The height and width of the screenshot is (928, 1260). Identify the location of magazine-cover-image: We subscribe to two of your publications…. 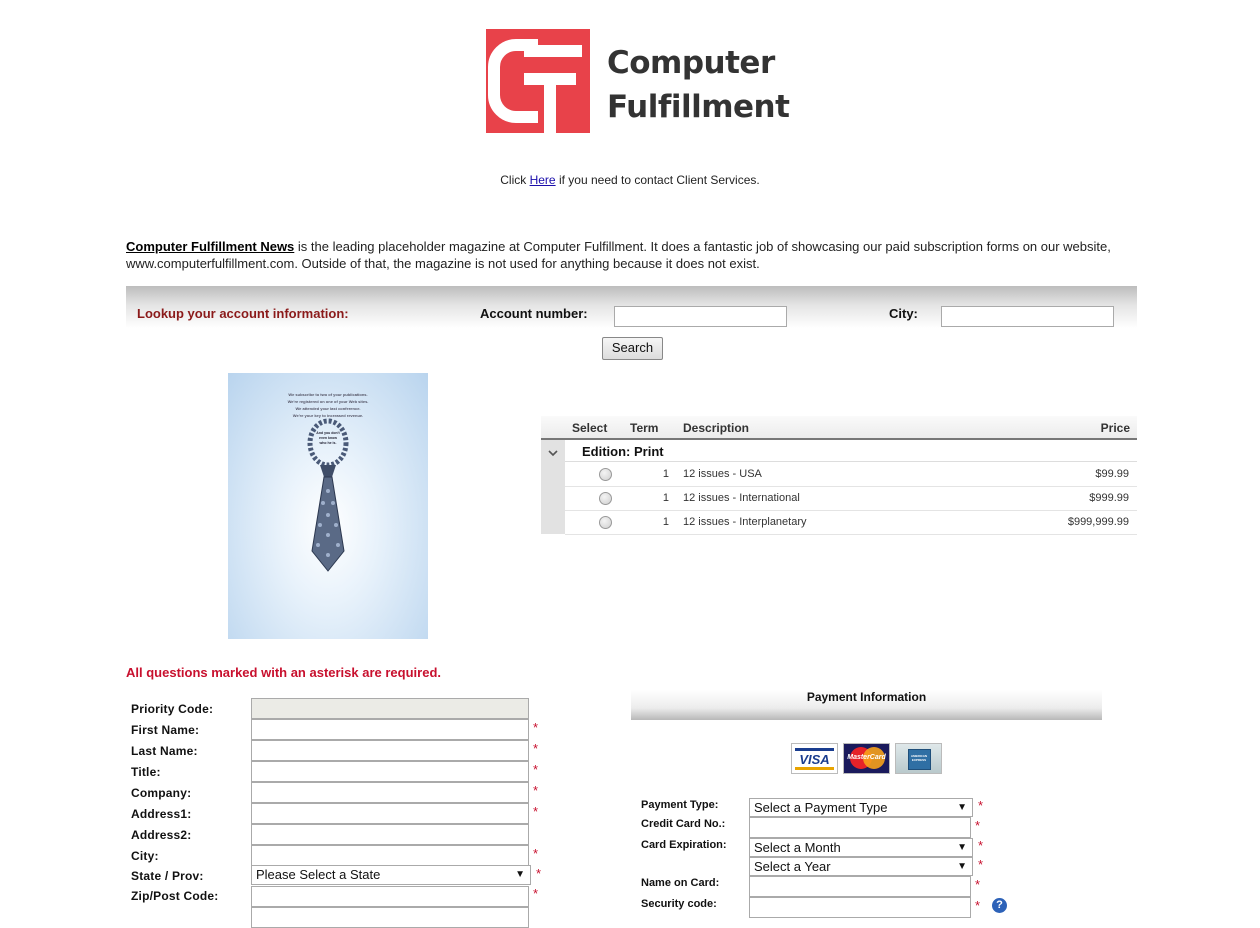
(328, 506).